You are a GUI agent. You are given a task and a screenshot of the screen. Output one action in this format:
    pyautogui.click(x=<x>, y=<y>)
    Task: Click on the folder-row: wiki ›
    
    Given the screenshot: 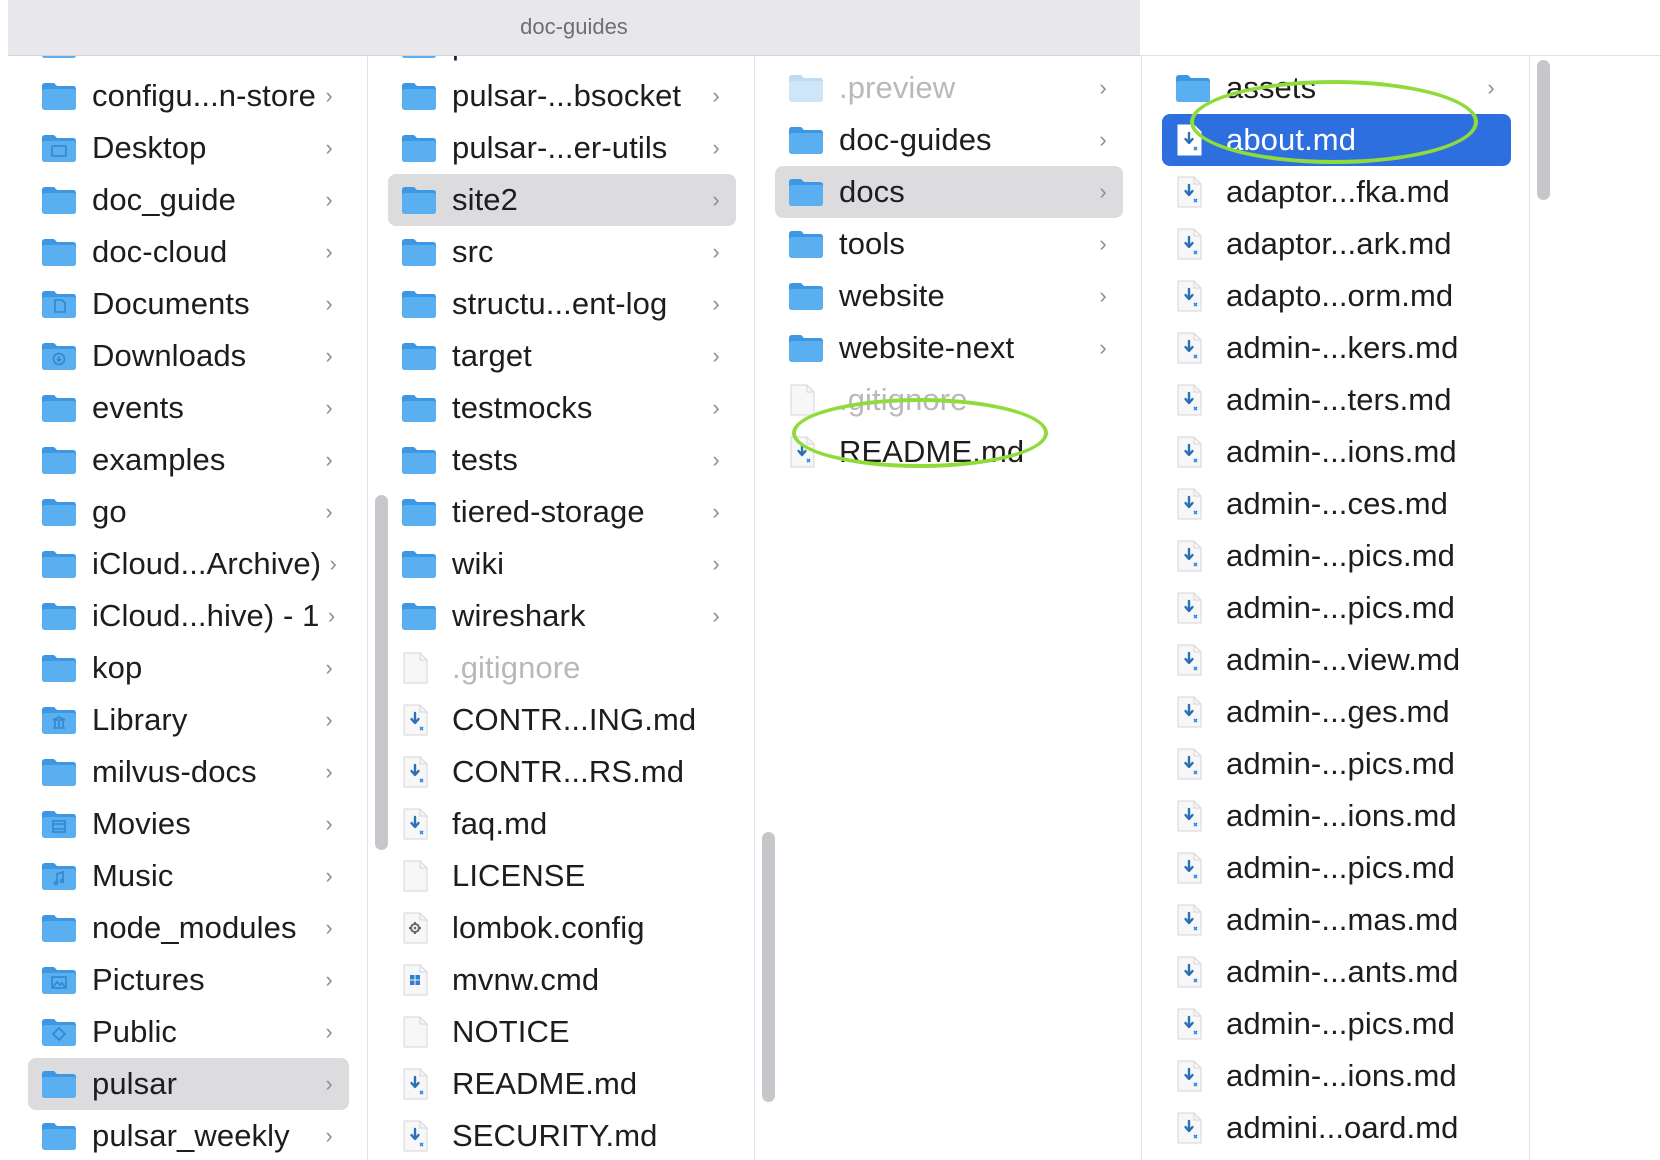 What is the action you would take?
    pyautogui.click(x=562, y=564)
    